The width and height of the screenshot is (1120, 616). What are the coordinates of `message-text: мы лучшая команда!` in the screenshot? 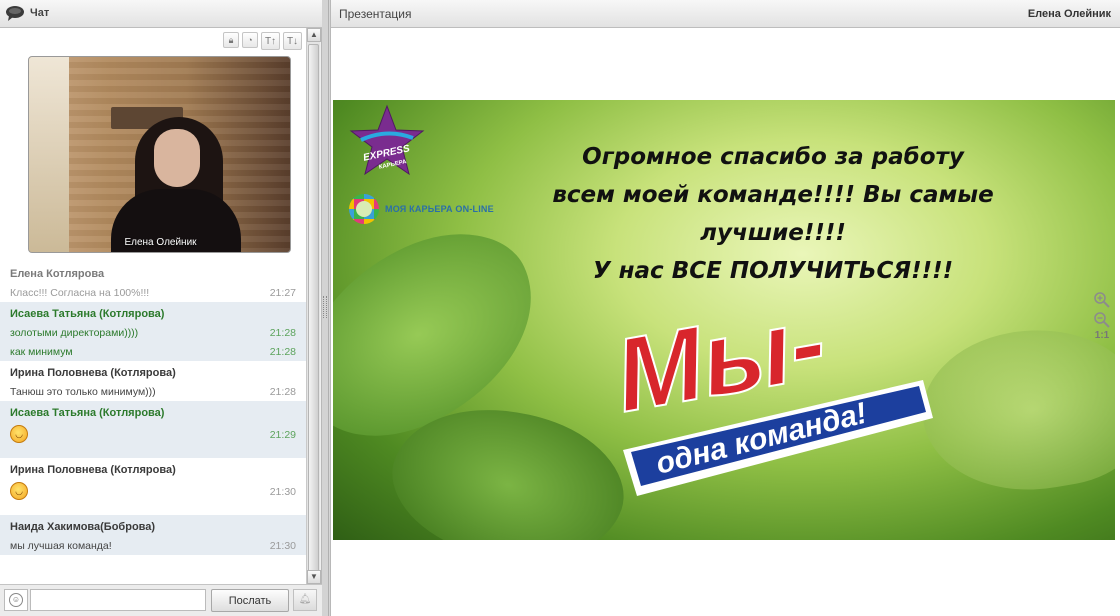 It's located at (61, 546).